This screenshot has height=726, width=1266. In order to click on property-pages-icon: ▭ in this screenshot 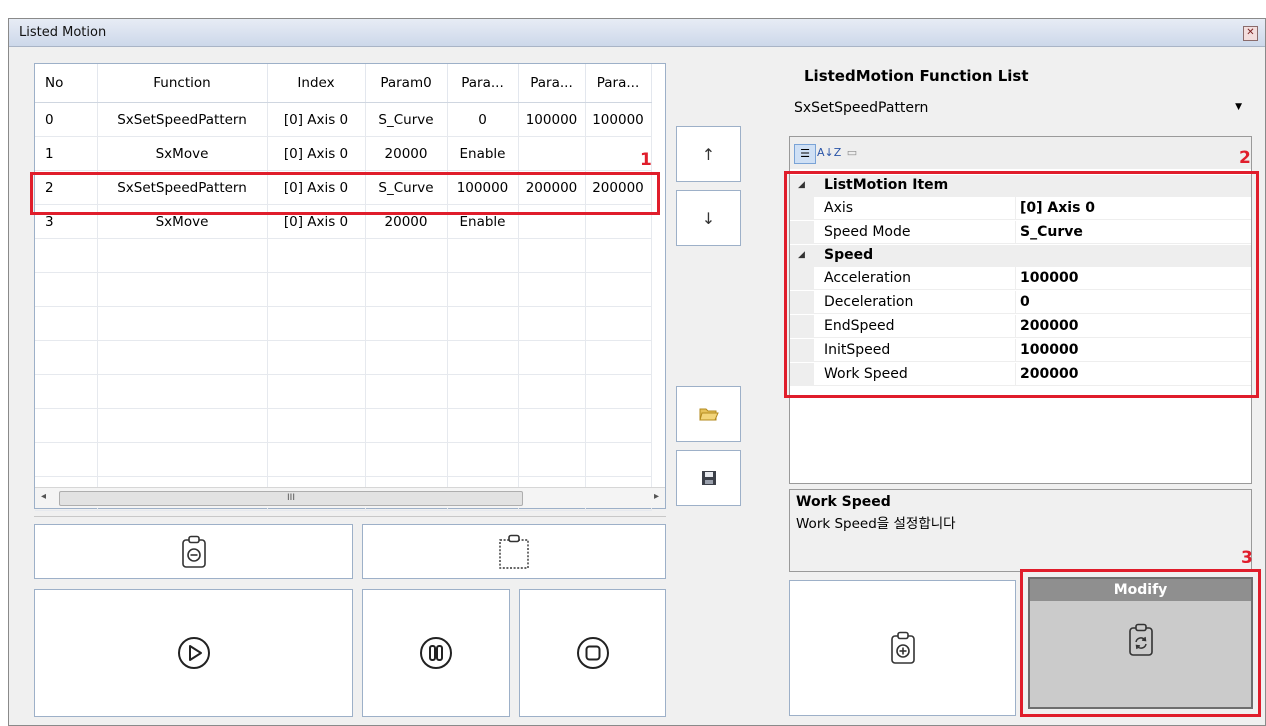, I will do `click(852, 153)`.